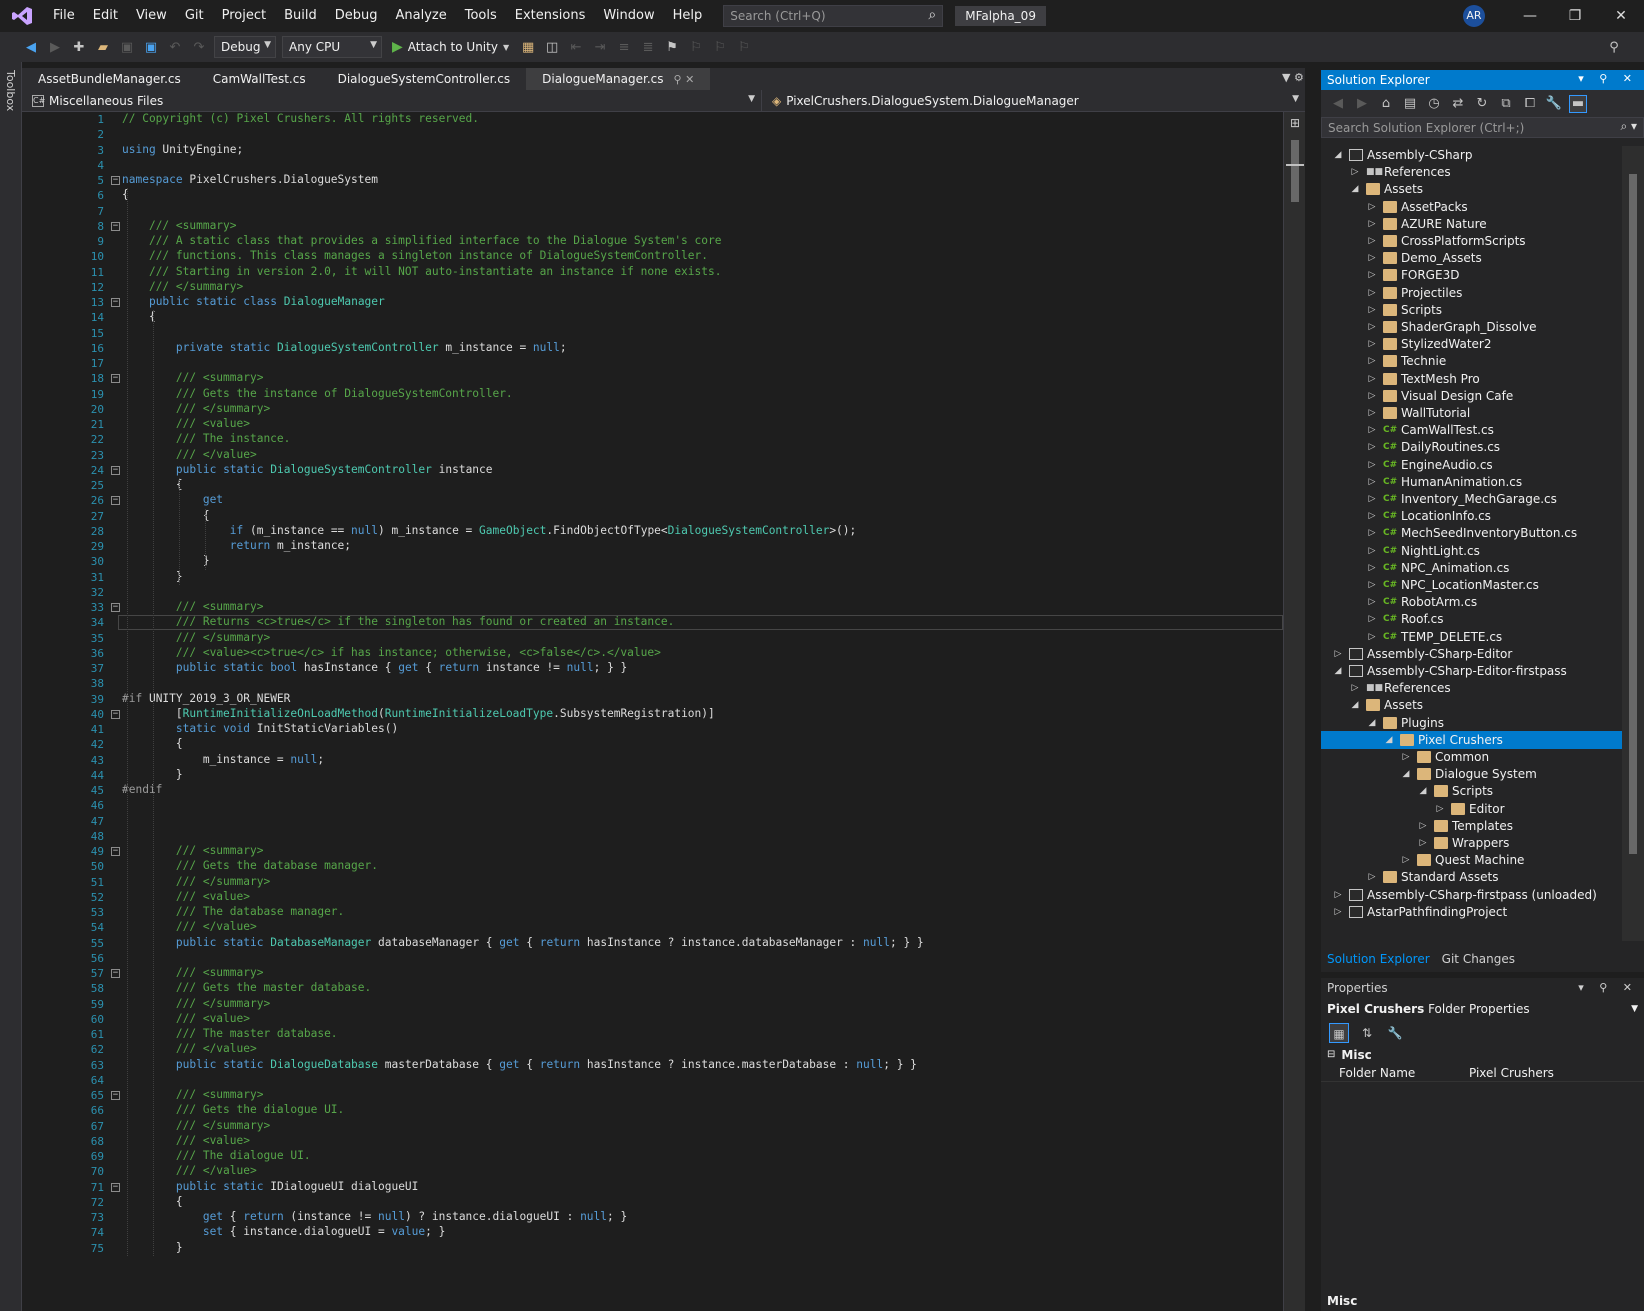 The width and height of the screenshot is (1644, 1311). I want to click on tab-solution-explorer: Solution Explorer, so click(1378, 959).